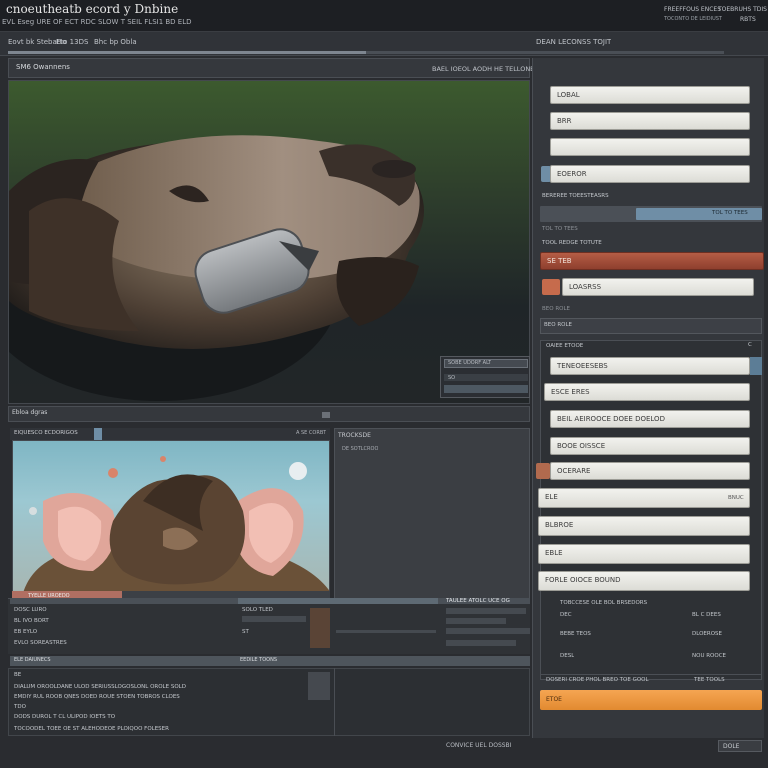  What do you see at coordinates (647, 392) in the screenshot?
I see `list-field-2: ESCE ERES` at bounding box center [647, 392].